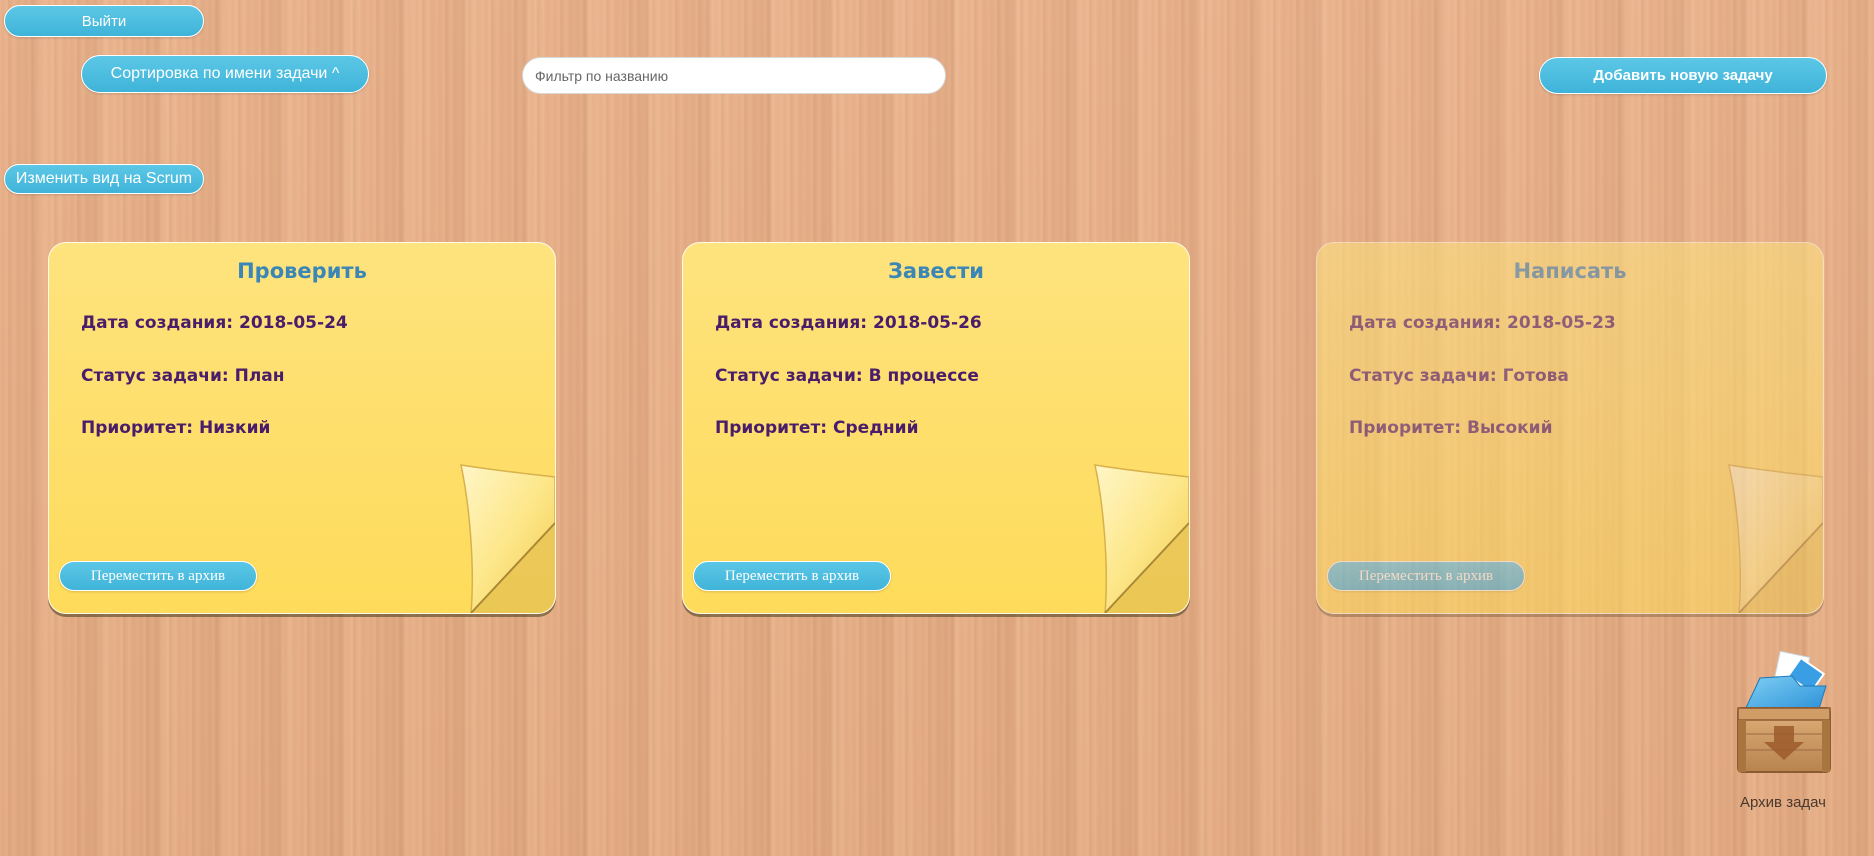 The height and width of the screenshot is (856, 1874). I want to click on task-status-value: Готова, so click(1535, 376).